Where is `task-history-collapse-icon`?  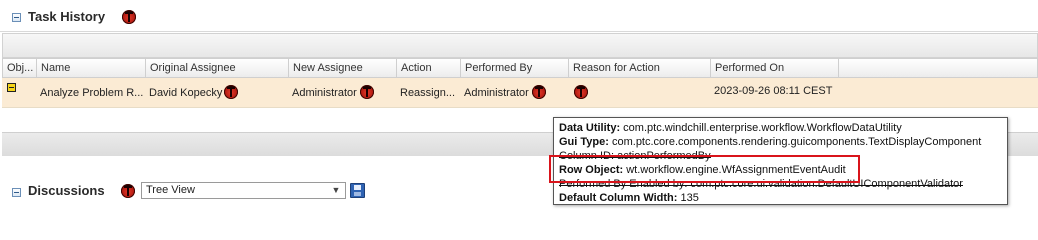 task-history-collapse-icon is located at coordinates (16, 17).